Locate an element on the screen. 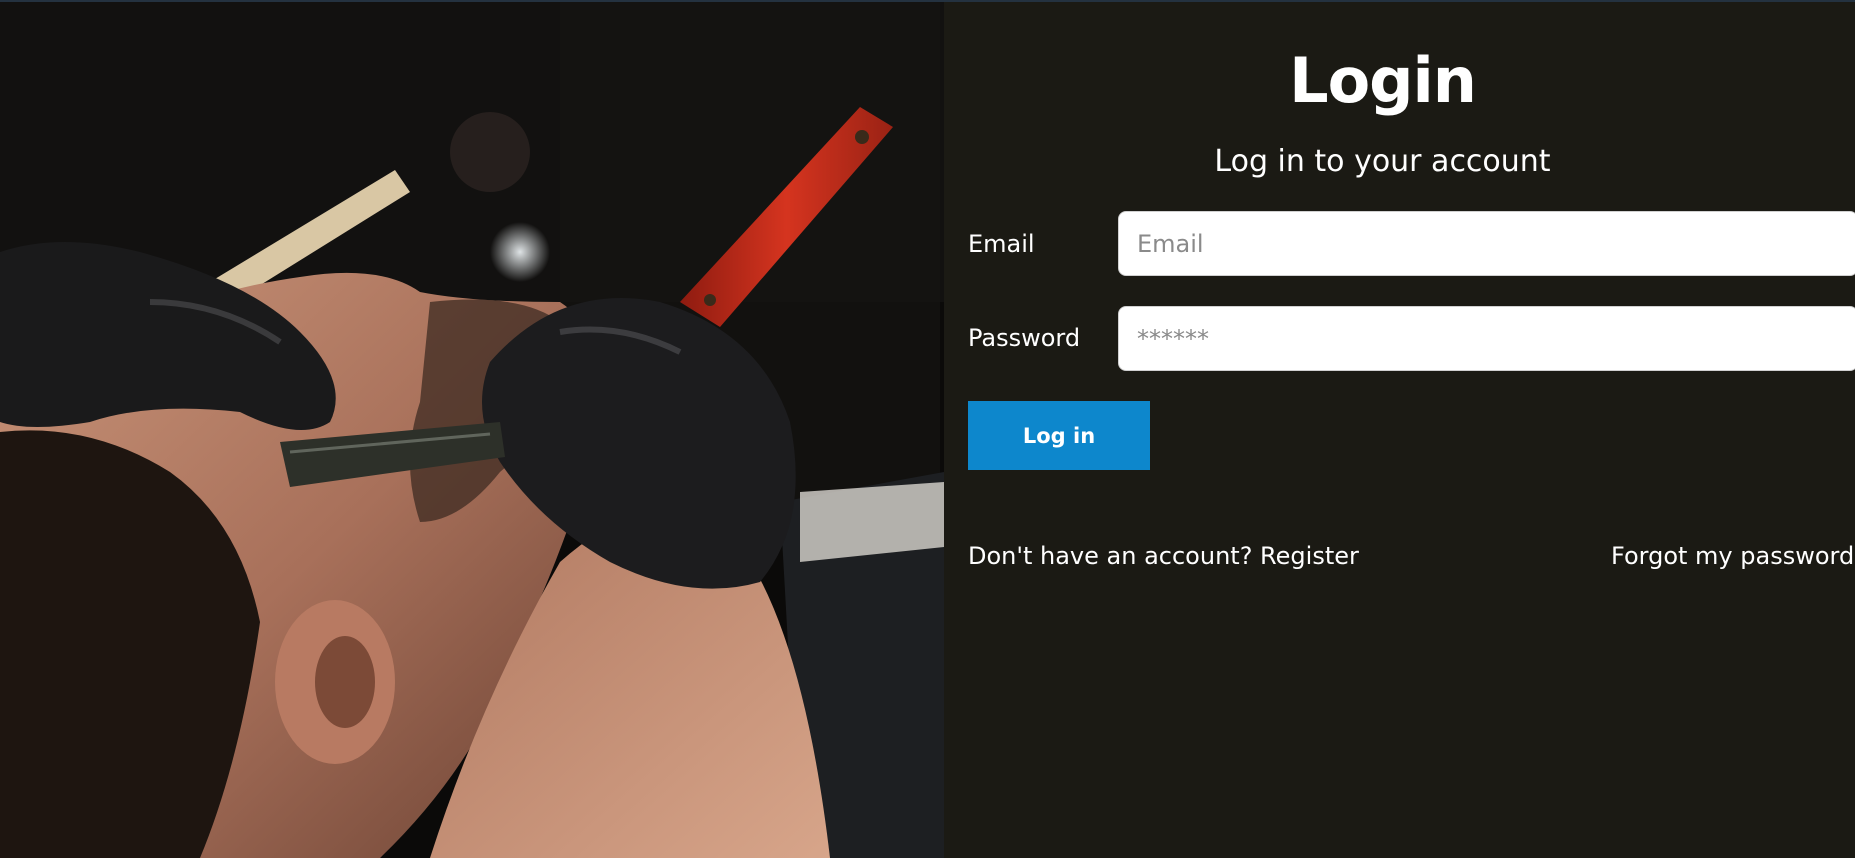 The image size is (1855, 858). register-link: Don't have an account? Register is located at coordinates (1163, 556).